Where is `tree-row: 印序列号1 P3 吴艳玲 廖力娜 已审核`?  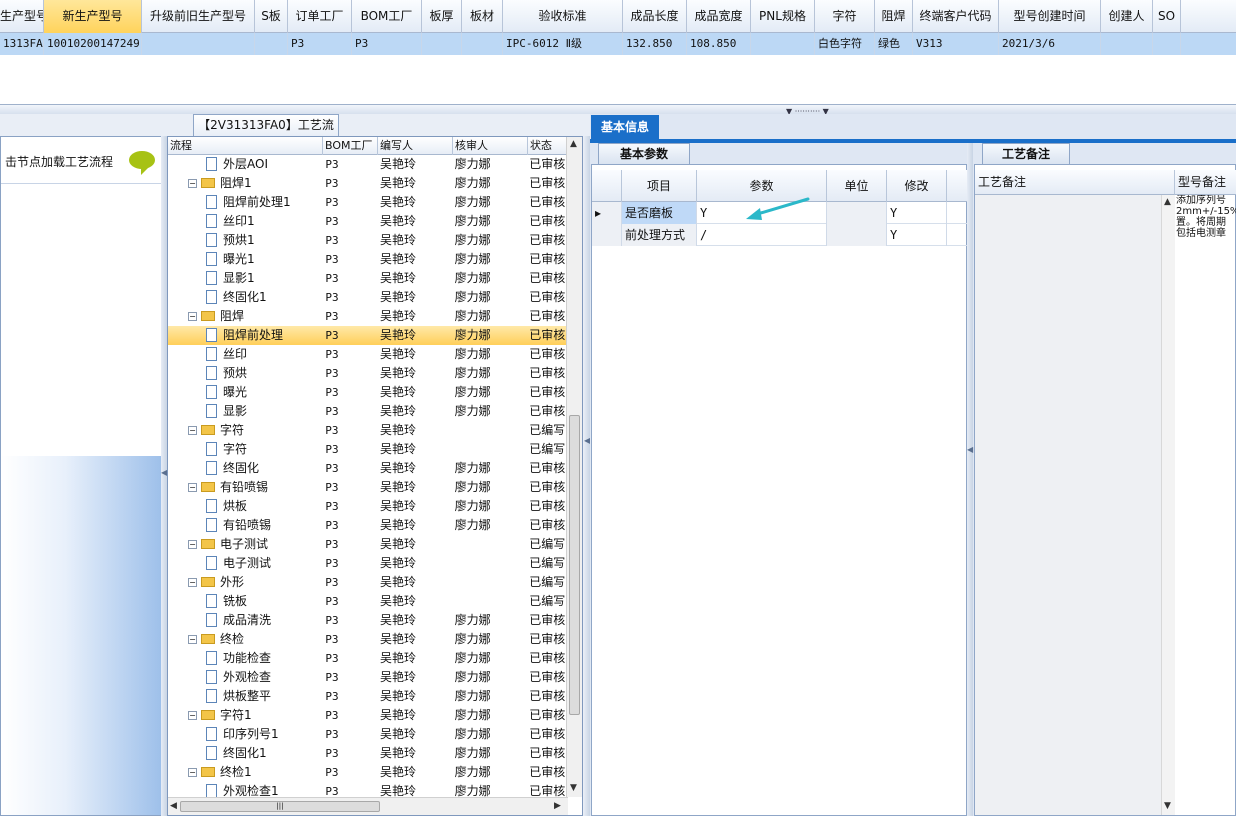
tree-row: 印序列号1 P3 吴艳玲 廖力娜 已审核 is located at coordinates (367, 734).